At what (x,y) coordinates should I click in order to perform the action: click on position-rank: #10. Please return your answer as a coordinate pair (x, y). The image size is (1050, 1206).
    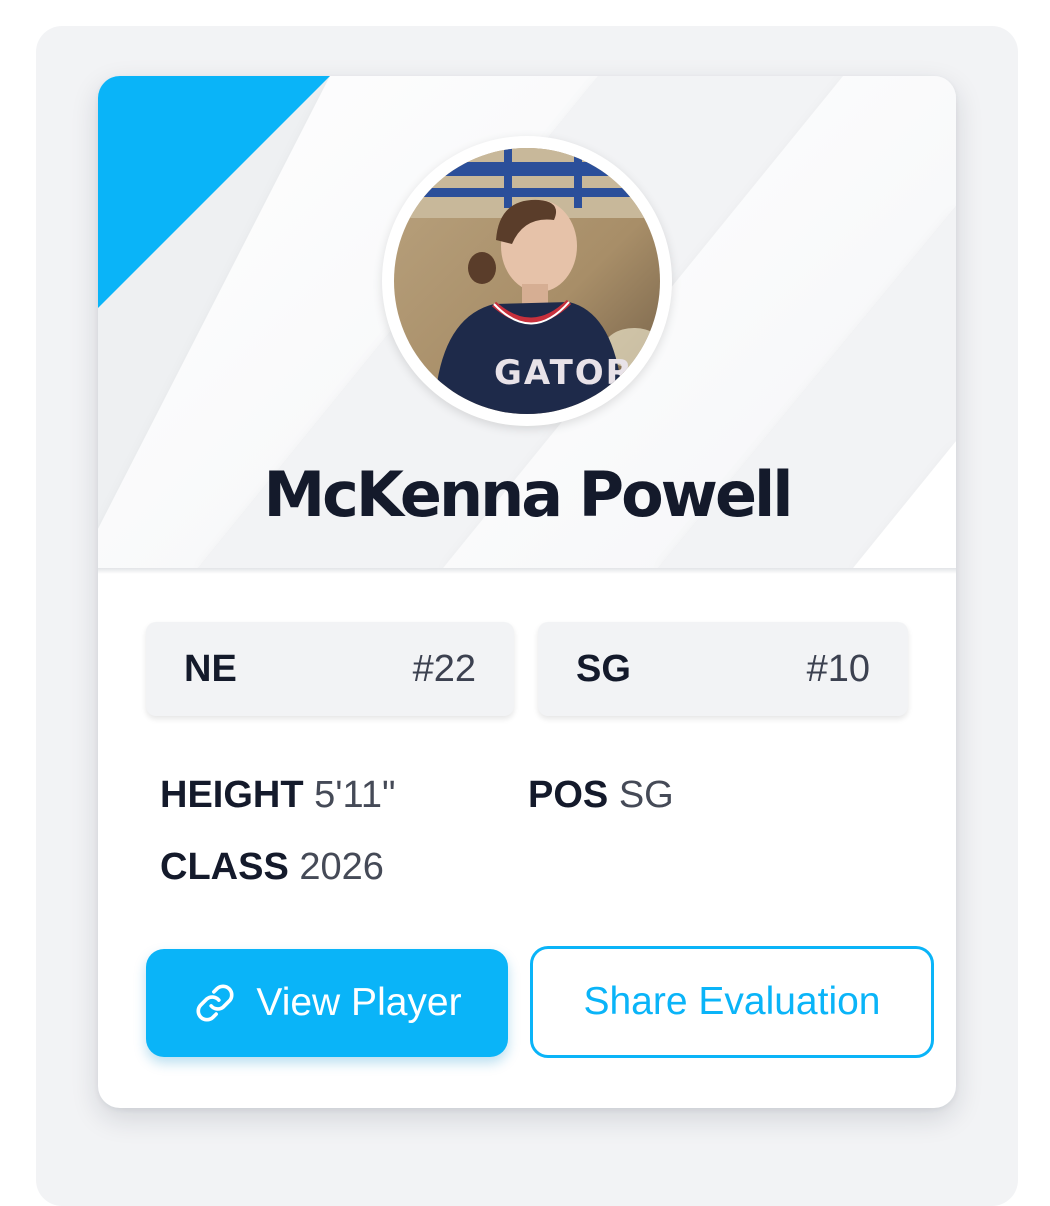
    Looking at the image, I should click on (838, 669).